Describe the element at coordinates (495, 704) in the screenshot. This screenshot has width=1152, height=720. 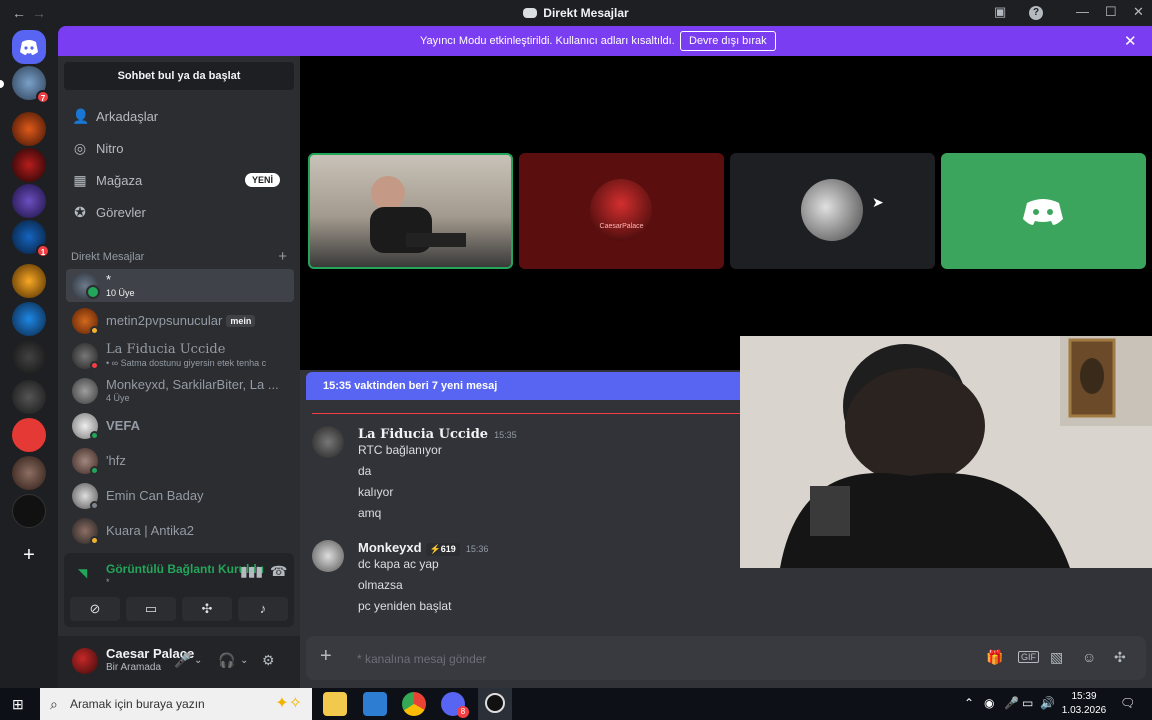
I see `active-app-icon` at that location.